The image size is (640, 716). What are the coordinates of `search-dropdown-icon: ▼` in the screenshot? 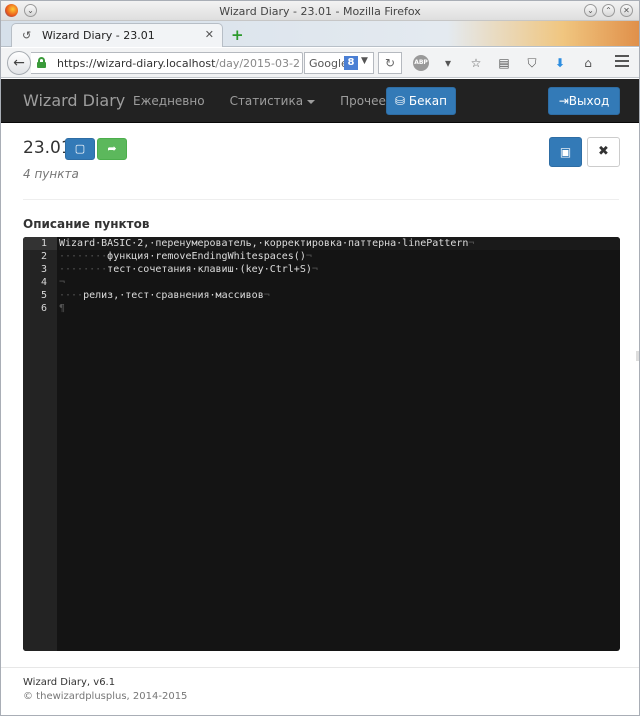 It's located at (364, 61).